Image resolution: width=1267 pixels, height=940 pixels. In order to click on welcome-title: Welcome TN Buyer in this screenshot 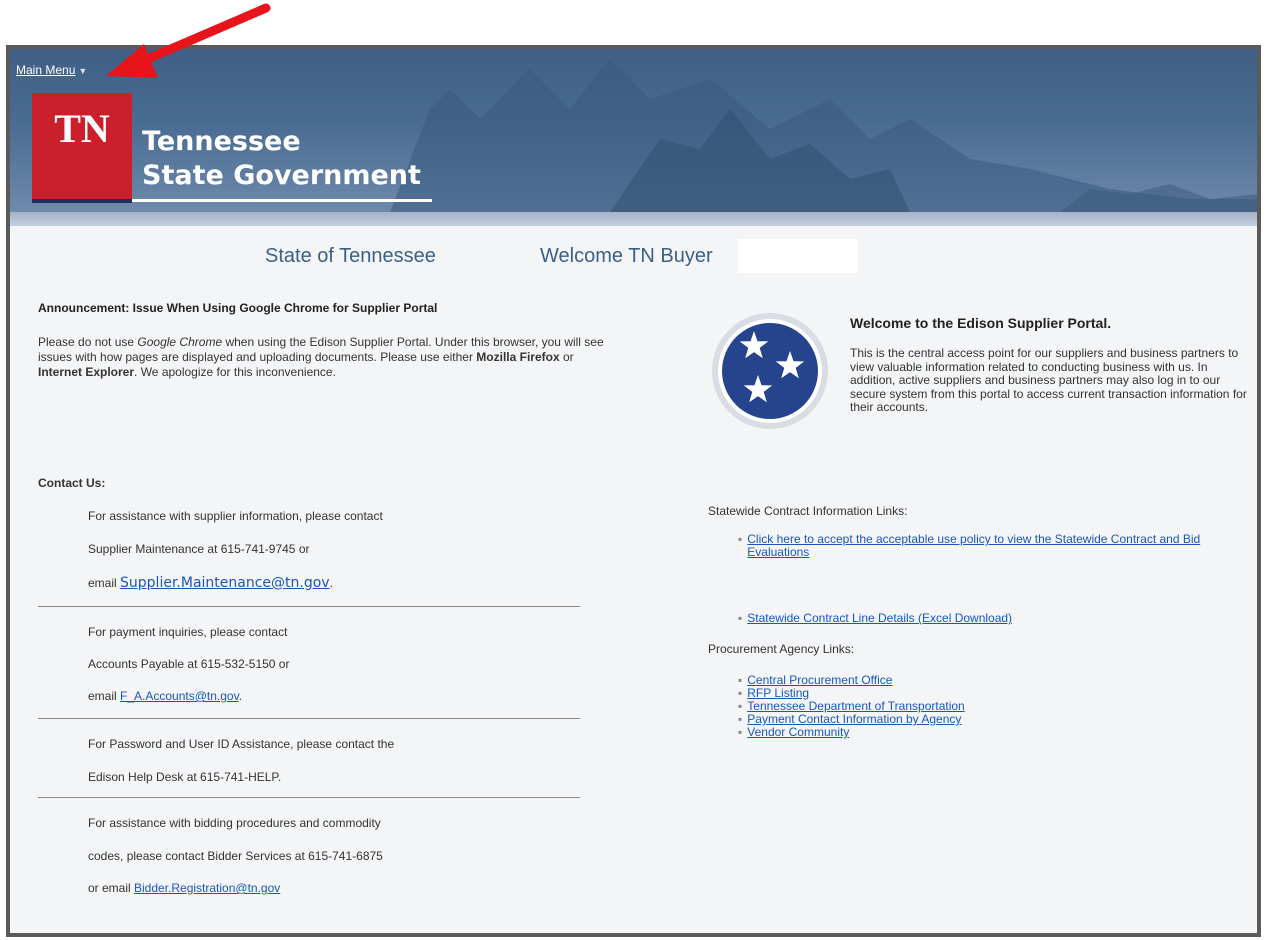, I will do `click(626, 256)`.